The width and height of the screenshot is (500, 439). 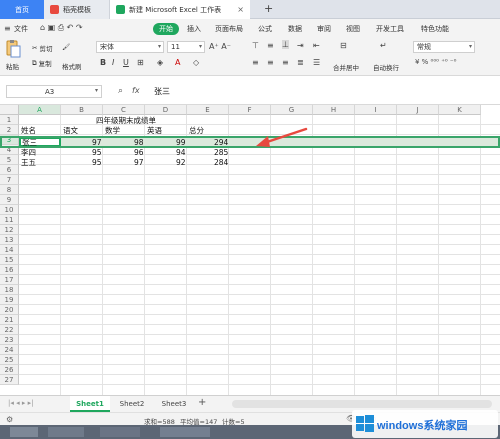 What do you see at coordinates (9, 280) in the screenshot?
I see `row-header-17: 17` at bounding box center [9, 280].